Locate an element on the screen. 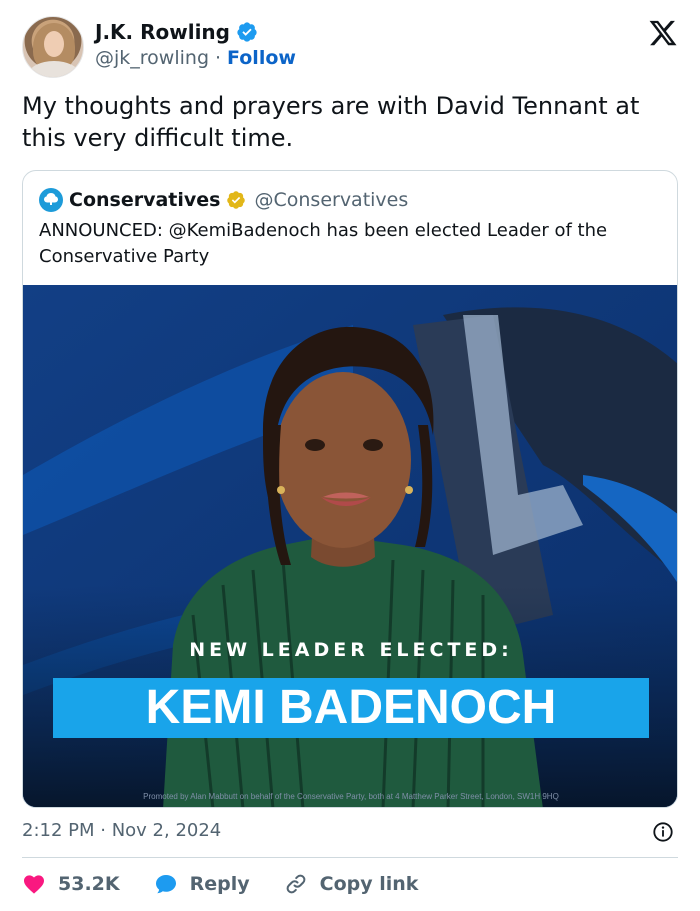  author-name-row: J.K. Rowling is located at coordinates (176, 32).